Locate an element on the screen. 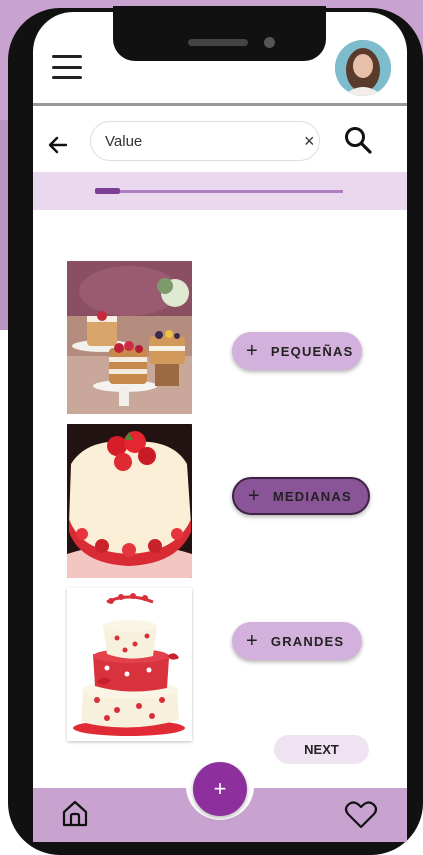 The image size is (423, 855). category-button-pequenas: + PEQUEÑAS is located at coordinates (297, 351).